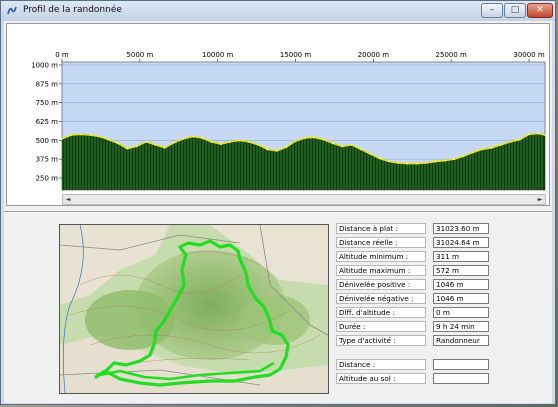 This screenshot has height=407, width=558. Describe the element at coordinates (44, 66) in the screenshot. I see `y-tick-label: 1000 m` at that location.